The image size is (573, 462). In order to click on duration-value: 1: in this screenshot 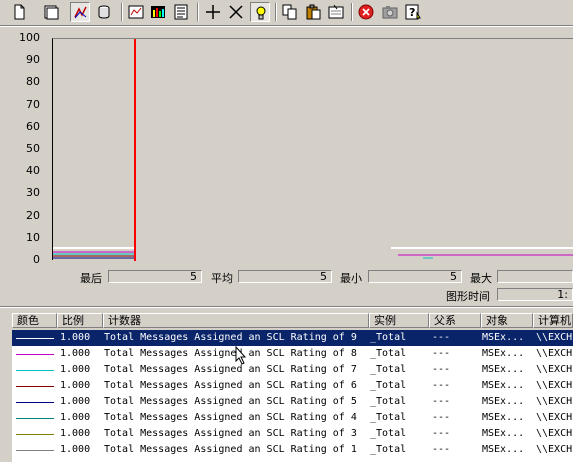, I will do `click(535, 294)`.